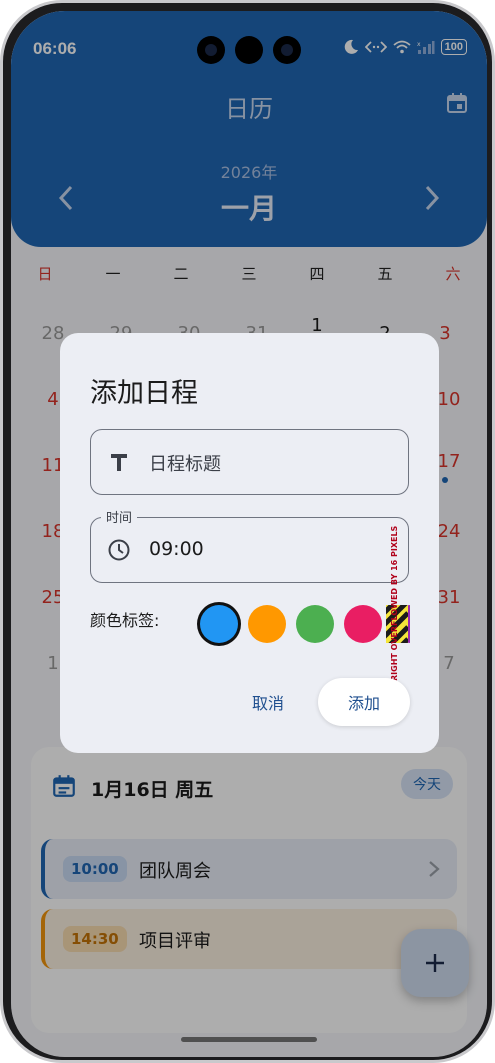  I want to click on color-swatch-green, so click(315, 624).